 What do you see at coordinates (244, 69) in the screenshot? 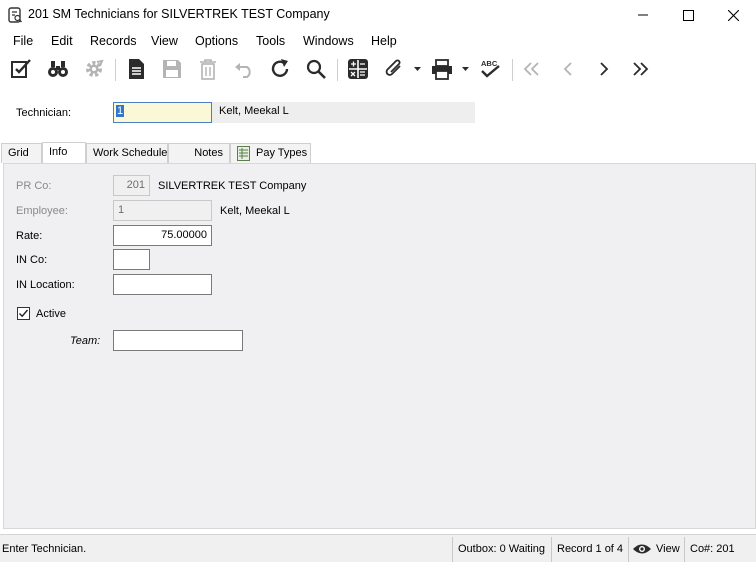
I see `undo-icon` at bounding box center [244, 69].